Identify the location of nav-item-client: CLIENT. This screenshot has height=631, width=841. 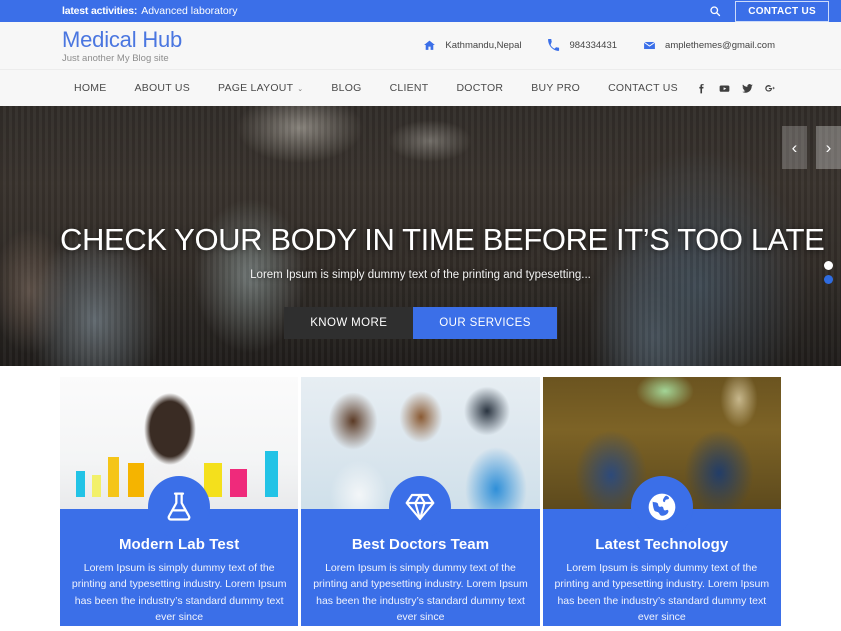
(409, 88).